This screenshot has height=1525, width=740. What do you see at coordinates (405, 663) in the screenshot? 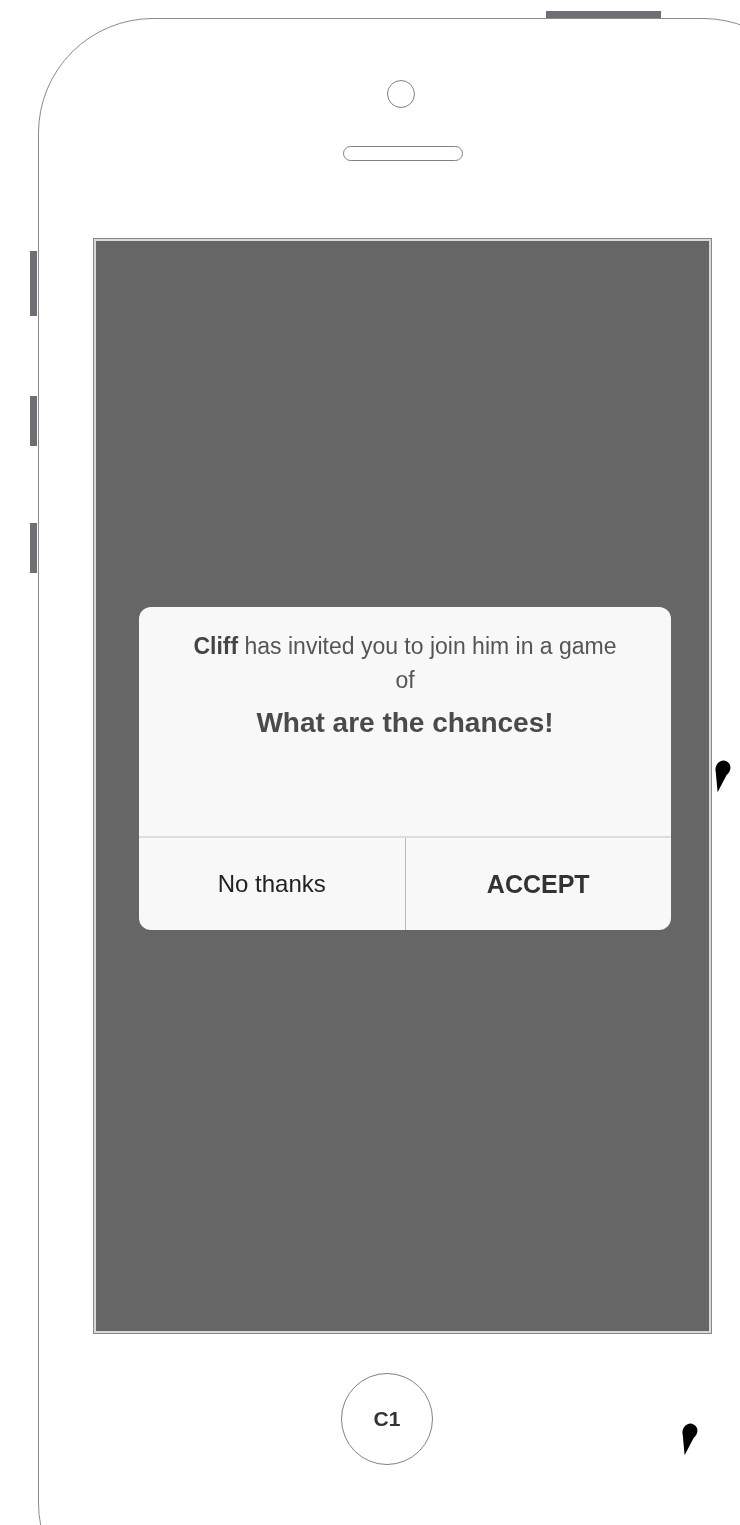
I see `invite-message: Cliff has invited you to join him in a game of` at bounding box center [405, 663].